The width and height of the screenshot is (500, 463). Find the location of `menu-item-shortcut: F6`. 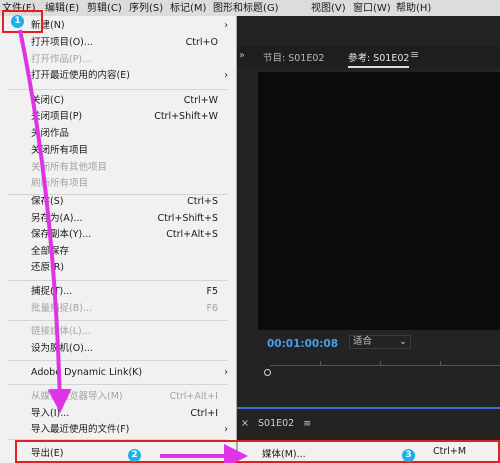

menu-item-shortcut: F6 is located at coordinates (212, 308).